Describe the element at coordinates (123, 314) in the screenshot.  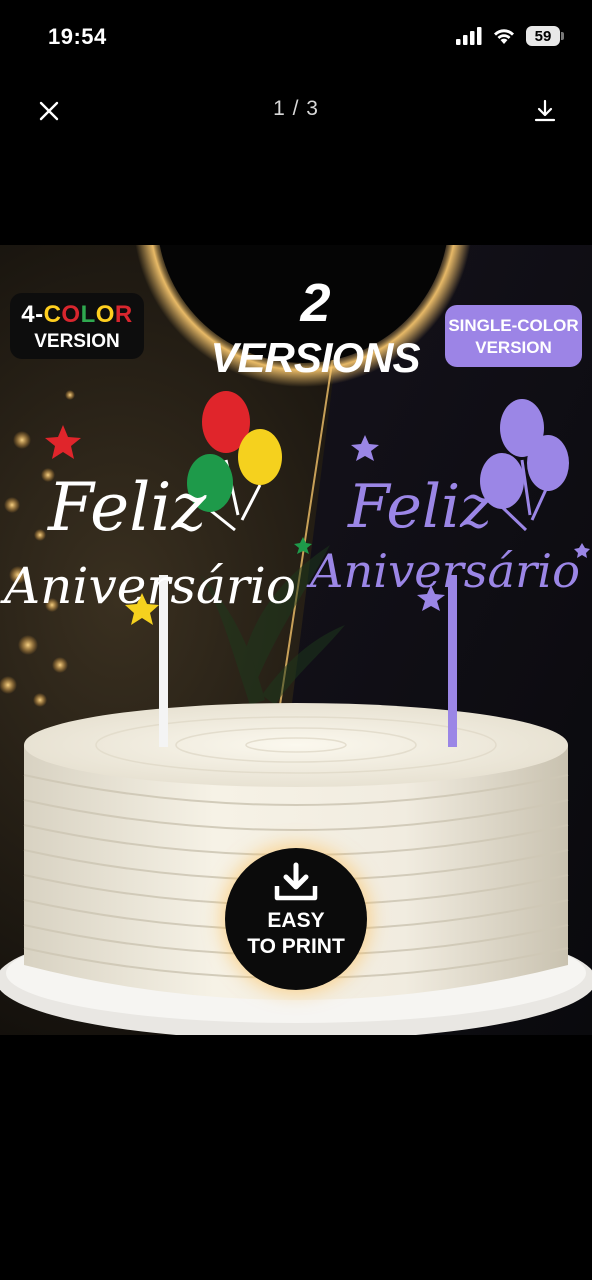
I see `four-color-part: R` at that location.